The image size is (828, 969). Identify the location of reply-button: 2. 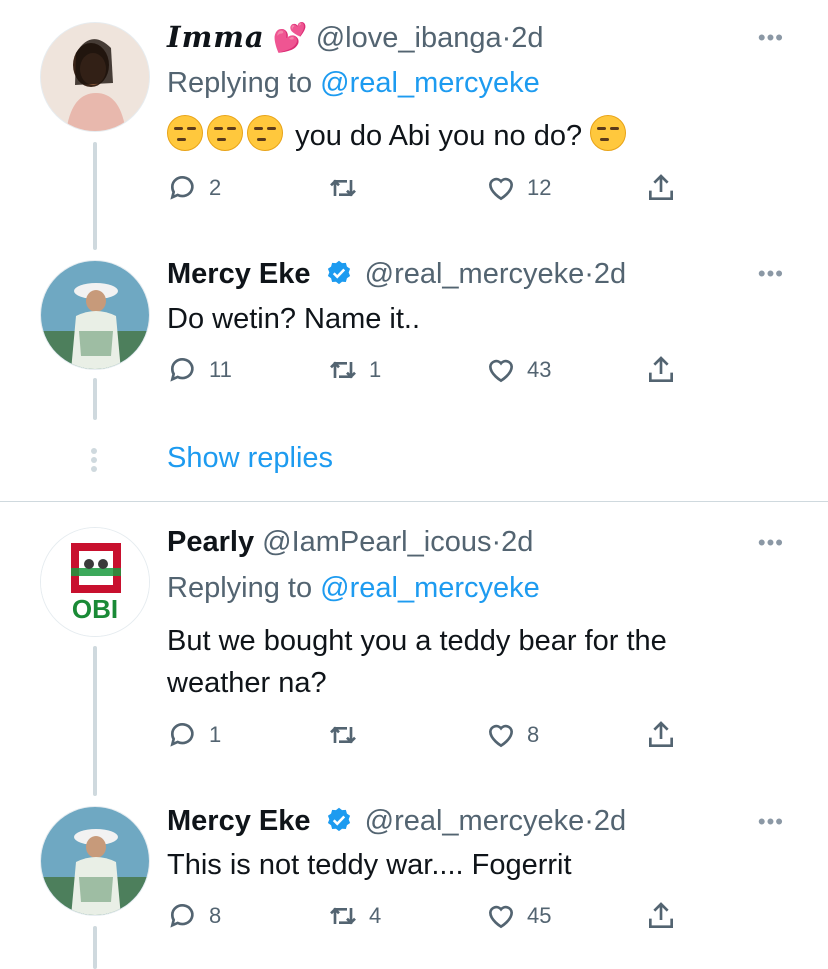
(194, 188).